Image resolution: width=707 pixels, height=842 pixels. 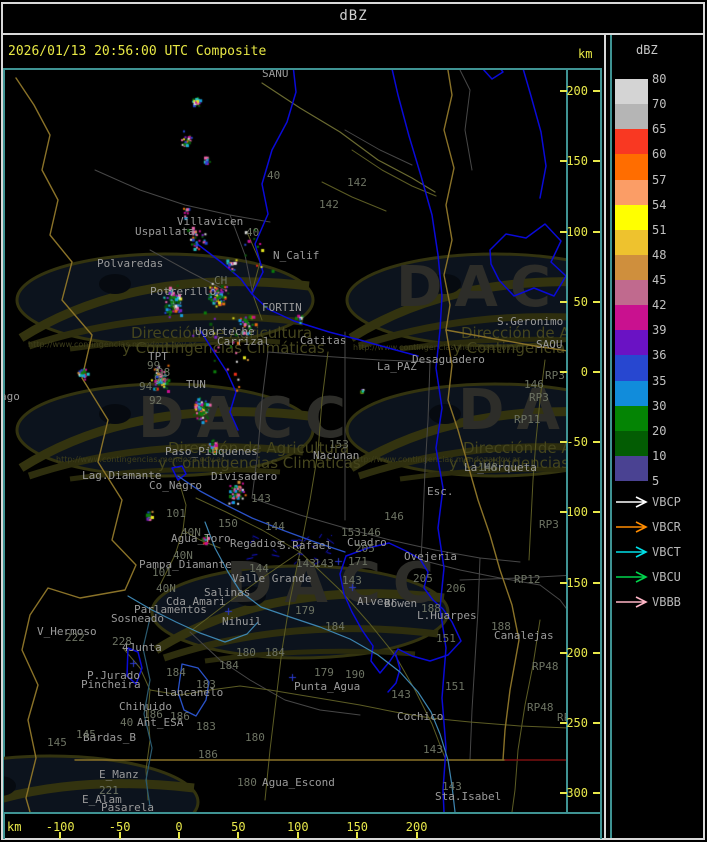 What do you see at coordinates (488, 467) in the screenshot?
I see `map-route-label: 148` at bounding box center [488, 467].